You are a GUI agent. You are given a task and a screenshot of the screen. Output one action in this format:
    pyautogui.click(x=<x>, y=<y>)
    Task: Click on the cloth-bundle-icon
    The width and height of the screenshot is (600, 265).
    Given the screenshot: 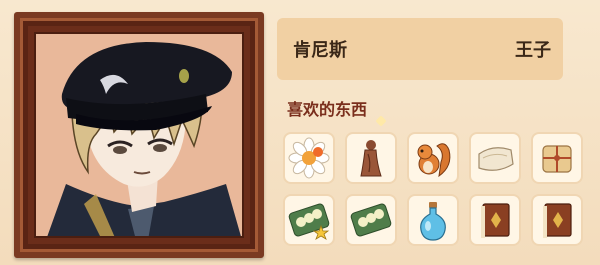 What is the action you would take?
    pyautogui.click(x=496, y=159)
    